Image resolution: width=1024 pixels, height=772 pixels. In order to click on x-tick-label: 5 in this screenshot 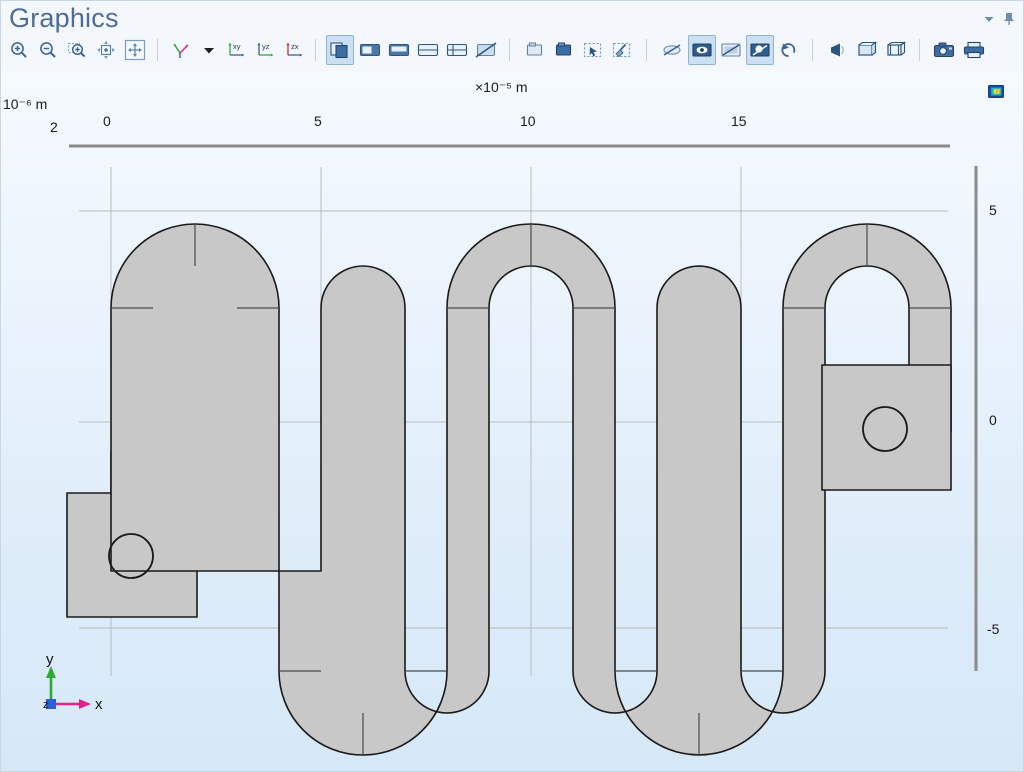, I will do `click(318, 121)`.